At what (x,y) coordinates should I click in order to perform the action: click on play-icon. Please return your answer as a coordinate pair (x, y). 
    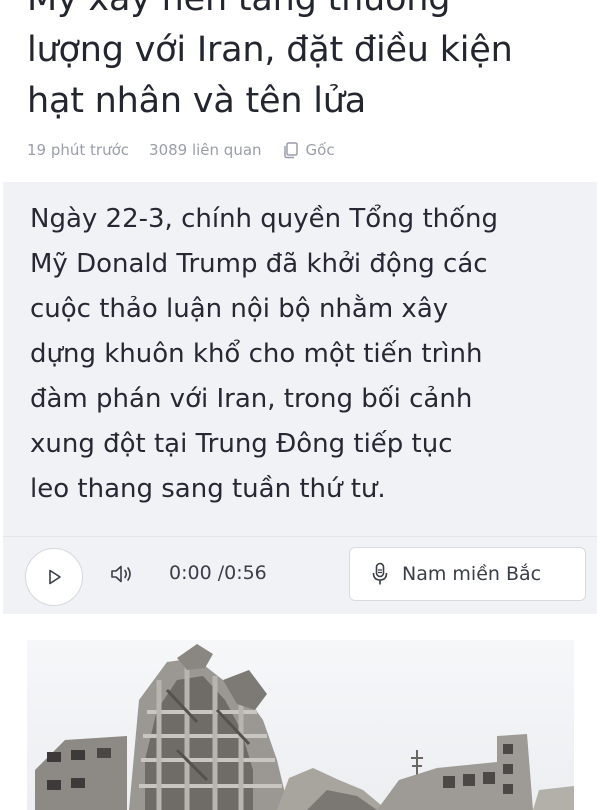
    Looking at the image, I should click on (55, 577).